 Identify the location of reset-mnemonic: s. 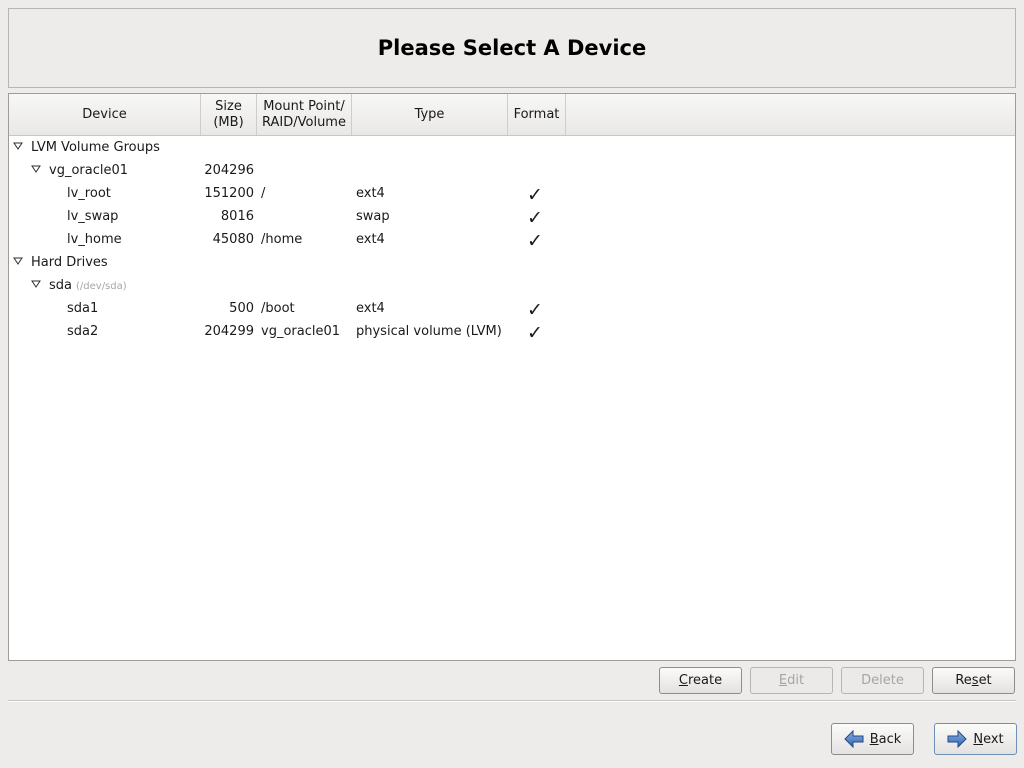
(975, 680).